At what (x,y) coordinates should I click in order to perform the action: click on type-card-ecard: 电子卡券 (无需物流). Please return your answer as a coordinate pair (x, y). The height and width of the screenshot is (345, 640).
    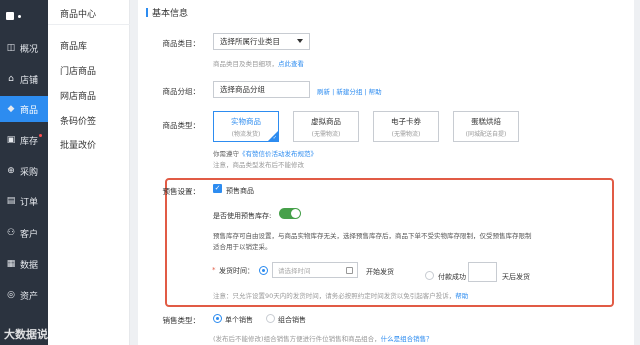
    Looking at the image, I should click on (406, 126).